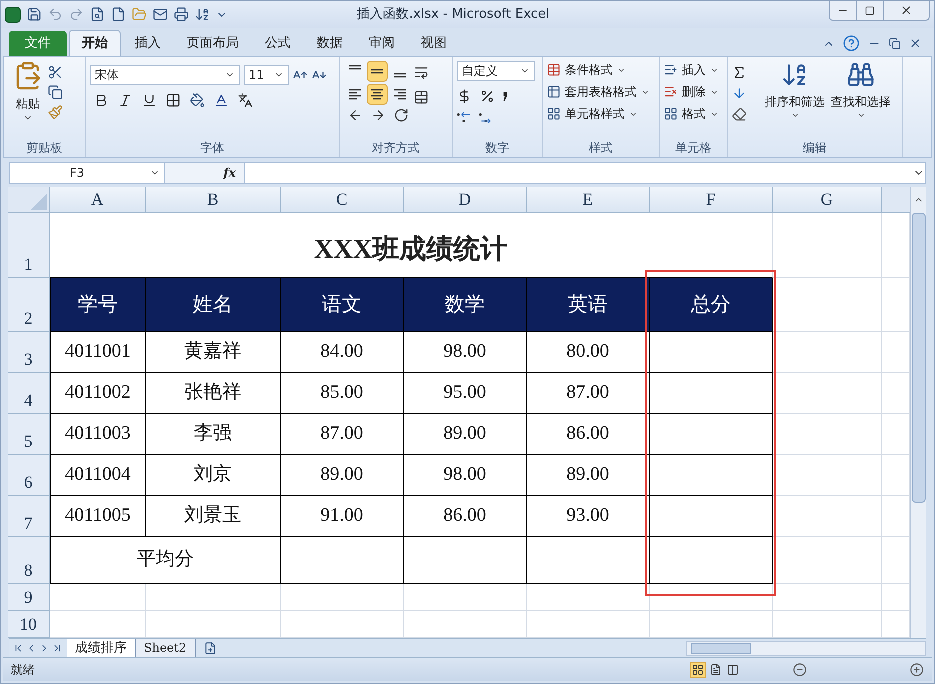 The width and height of the screenshot is (935, 684). What do you see at coordinates (505, 96) in the screenshot?
I see `comma-style-icon` at bounding box center [505, 96].